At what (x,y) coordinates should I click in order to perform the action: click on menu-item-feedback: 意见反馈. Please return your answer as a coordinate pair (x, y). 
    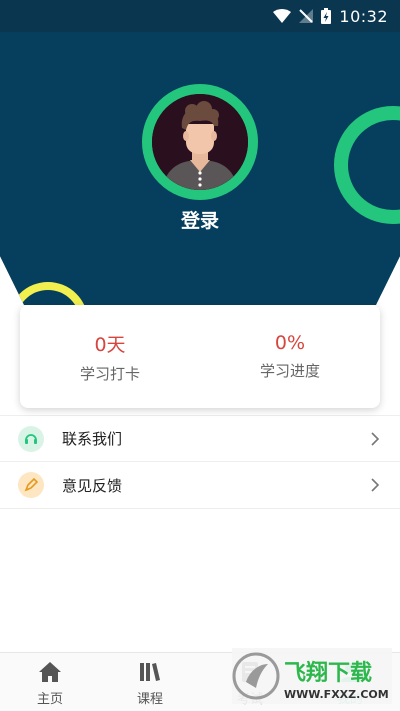
    Looking at the image, I should click on (200, 485).